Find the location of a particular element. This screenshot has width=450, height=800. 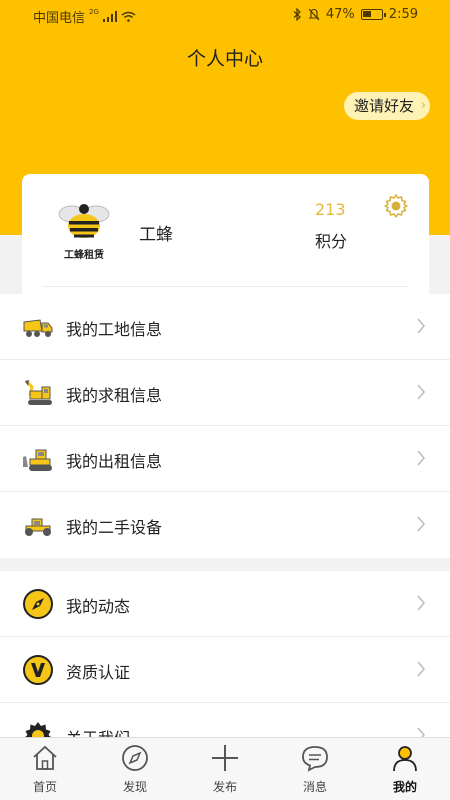

menu-label: 我的二手设备 is located at coordinates (114, 527).